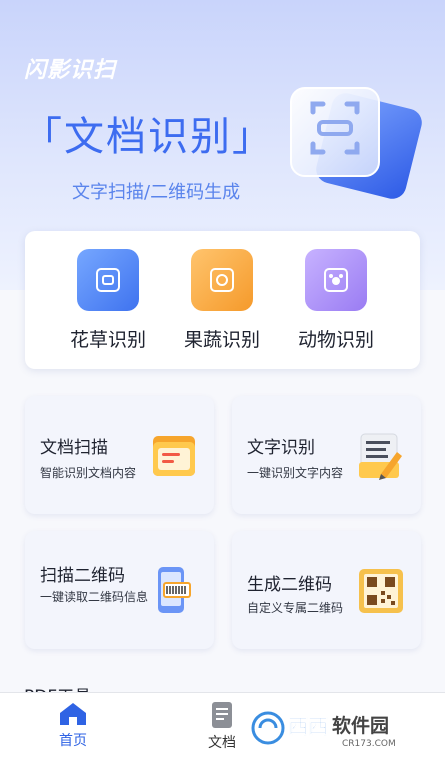 The height and width of the screenshot is (760, 445). Describe the element at coordinates (336, 280) in the screenshot. I see `animal-scan-icon` at that location.